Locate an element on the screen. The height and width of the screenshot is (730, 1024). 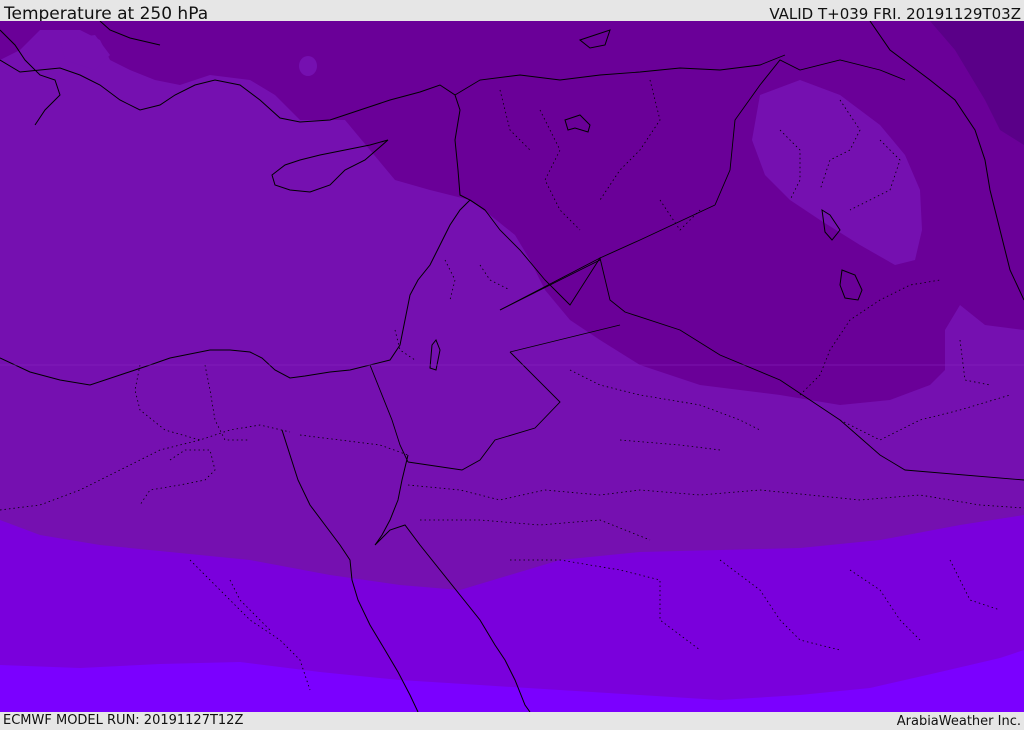
temp-patch-lake is located at coordinates (308, 66).